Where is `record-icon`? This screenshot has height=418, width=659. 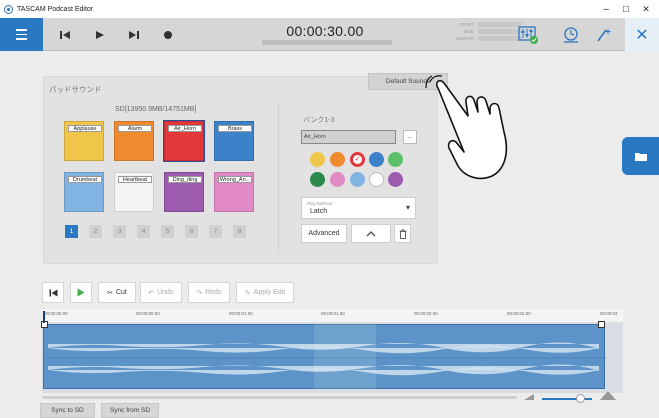 record-icon is located at coordinates (168, 35).